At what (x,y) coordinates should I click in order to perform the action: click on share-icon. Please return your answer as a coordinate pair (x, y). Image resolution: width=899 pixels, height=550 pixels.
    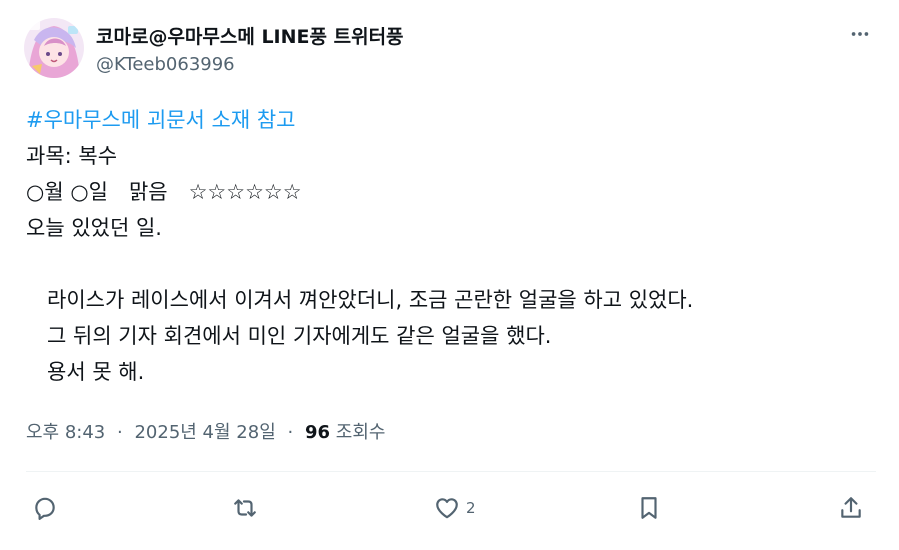
    Looking at the image, I should click on (851, 507).